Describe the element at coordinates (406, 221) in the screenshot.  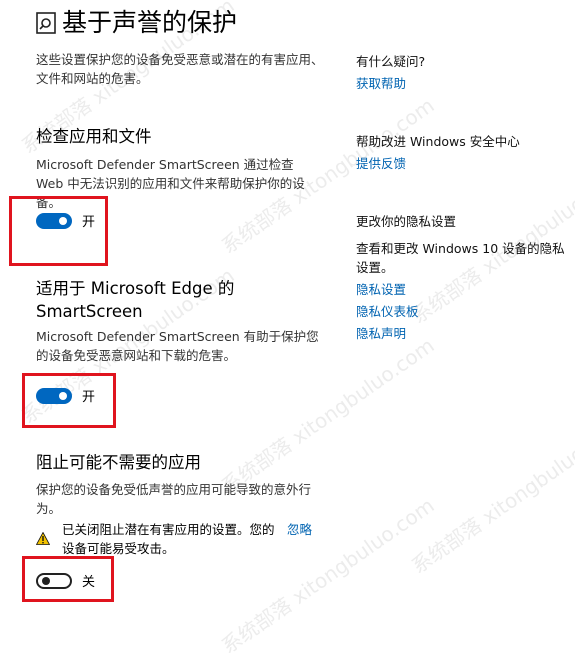
I see `sidebar-privacy-heading: 更改你的隐私设置` at that location.